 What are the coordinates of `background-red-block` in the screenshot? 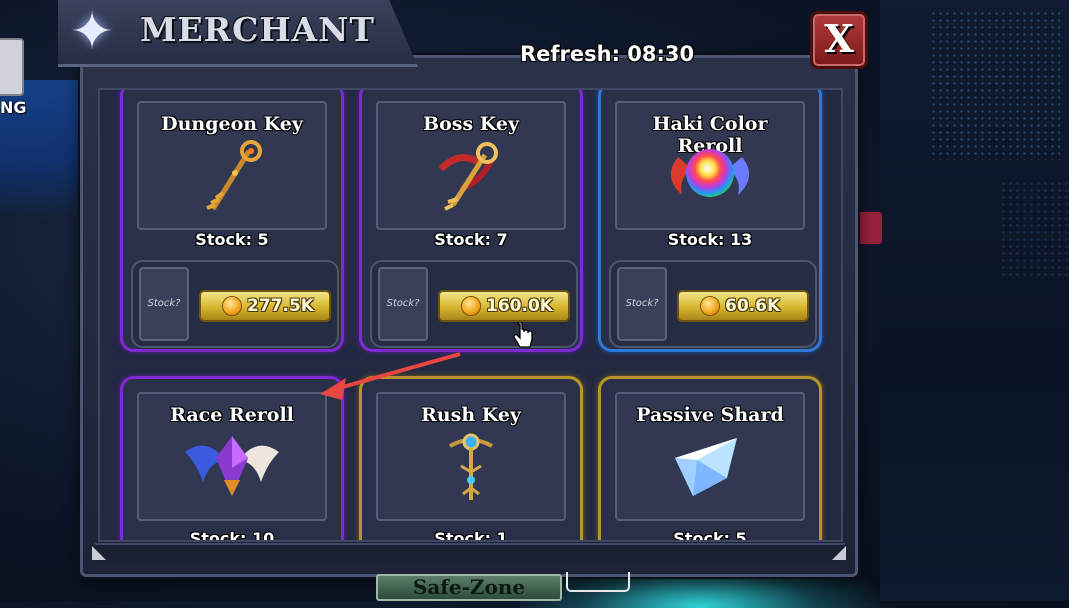 It's located at (869, 228).